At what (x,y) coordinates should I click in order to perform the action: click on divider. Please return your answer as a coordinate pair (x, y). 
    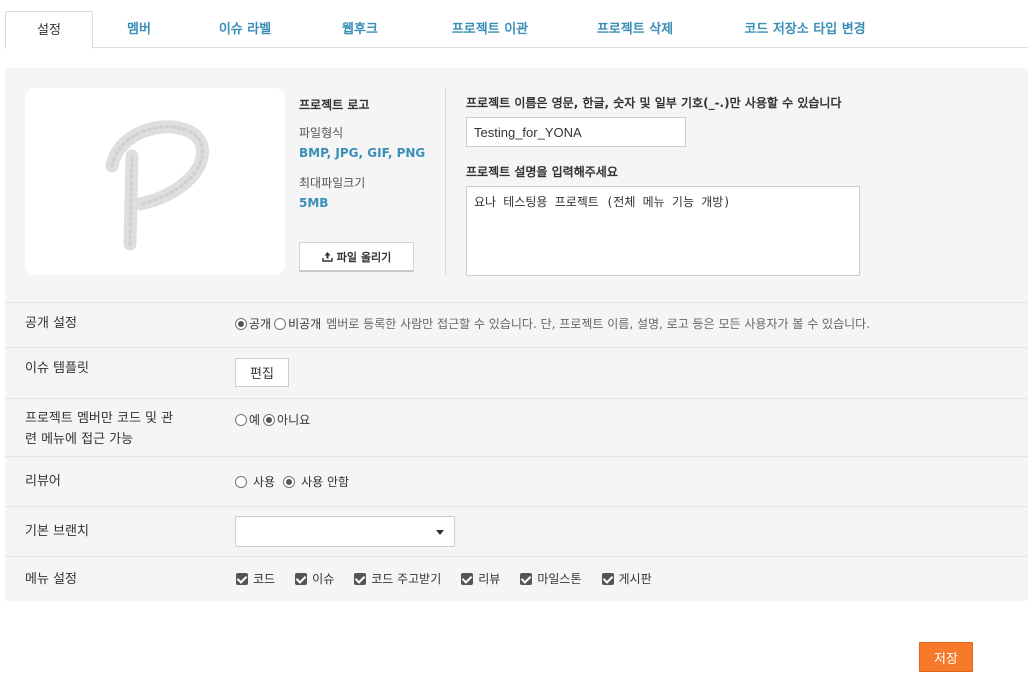
    Looking at the image, I should click on (445, 181).